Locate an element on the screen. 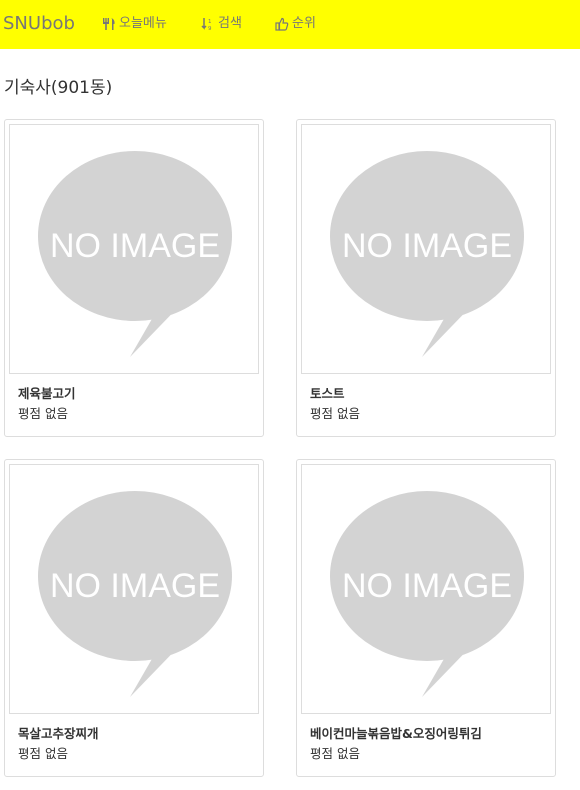  brand-link: SNUbob is located at coordinates (39, 24).